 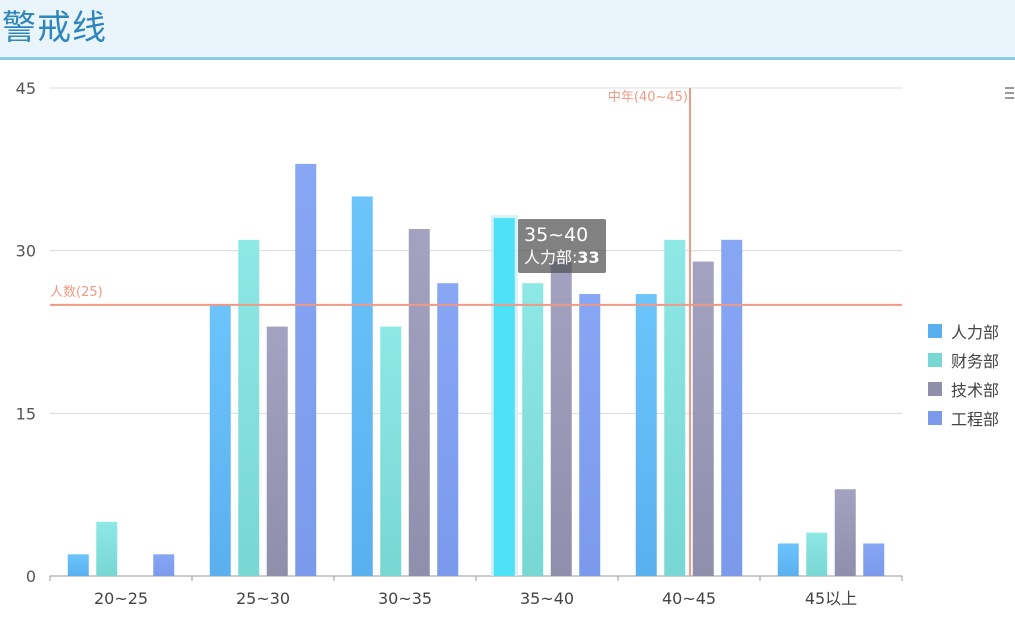 What do you see at coordinates (26, 251) in the screenshot?
I see `y-tick-label: 30` at bounding box center [26, 251].